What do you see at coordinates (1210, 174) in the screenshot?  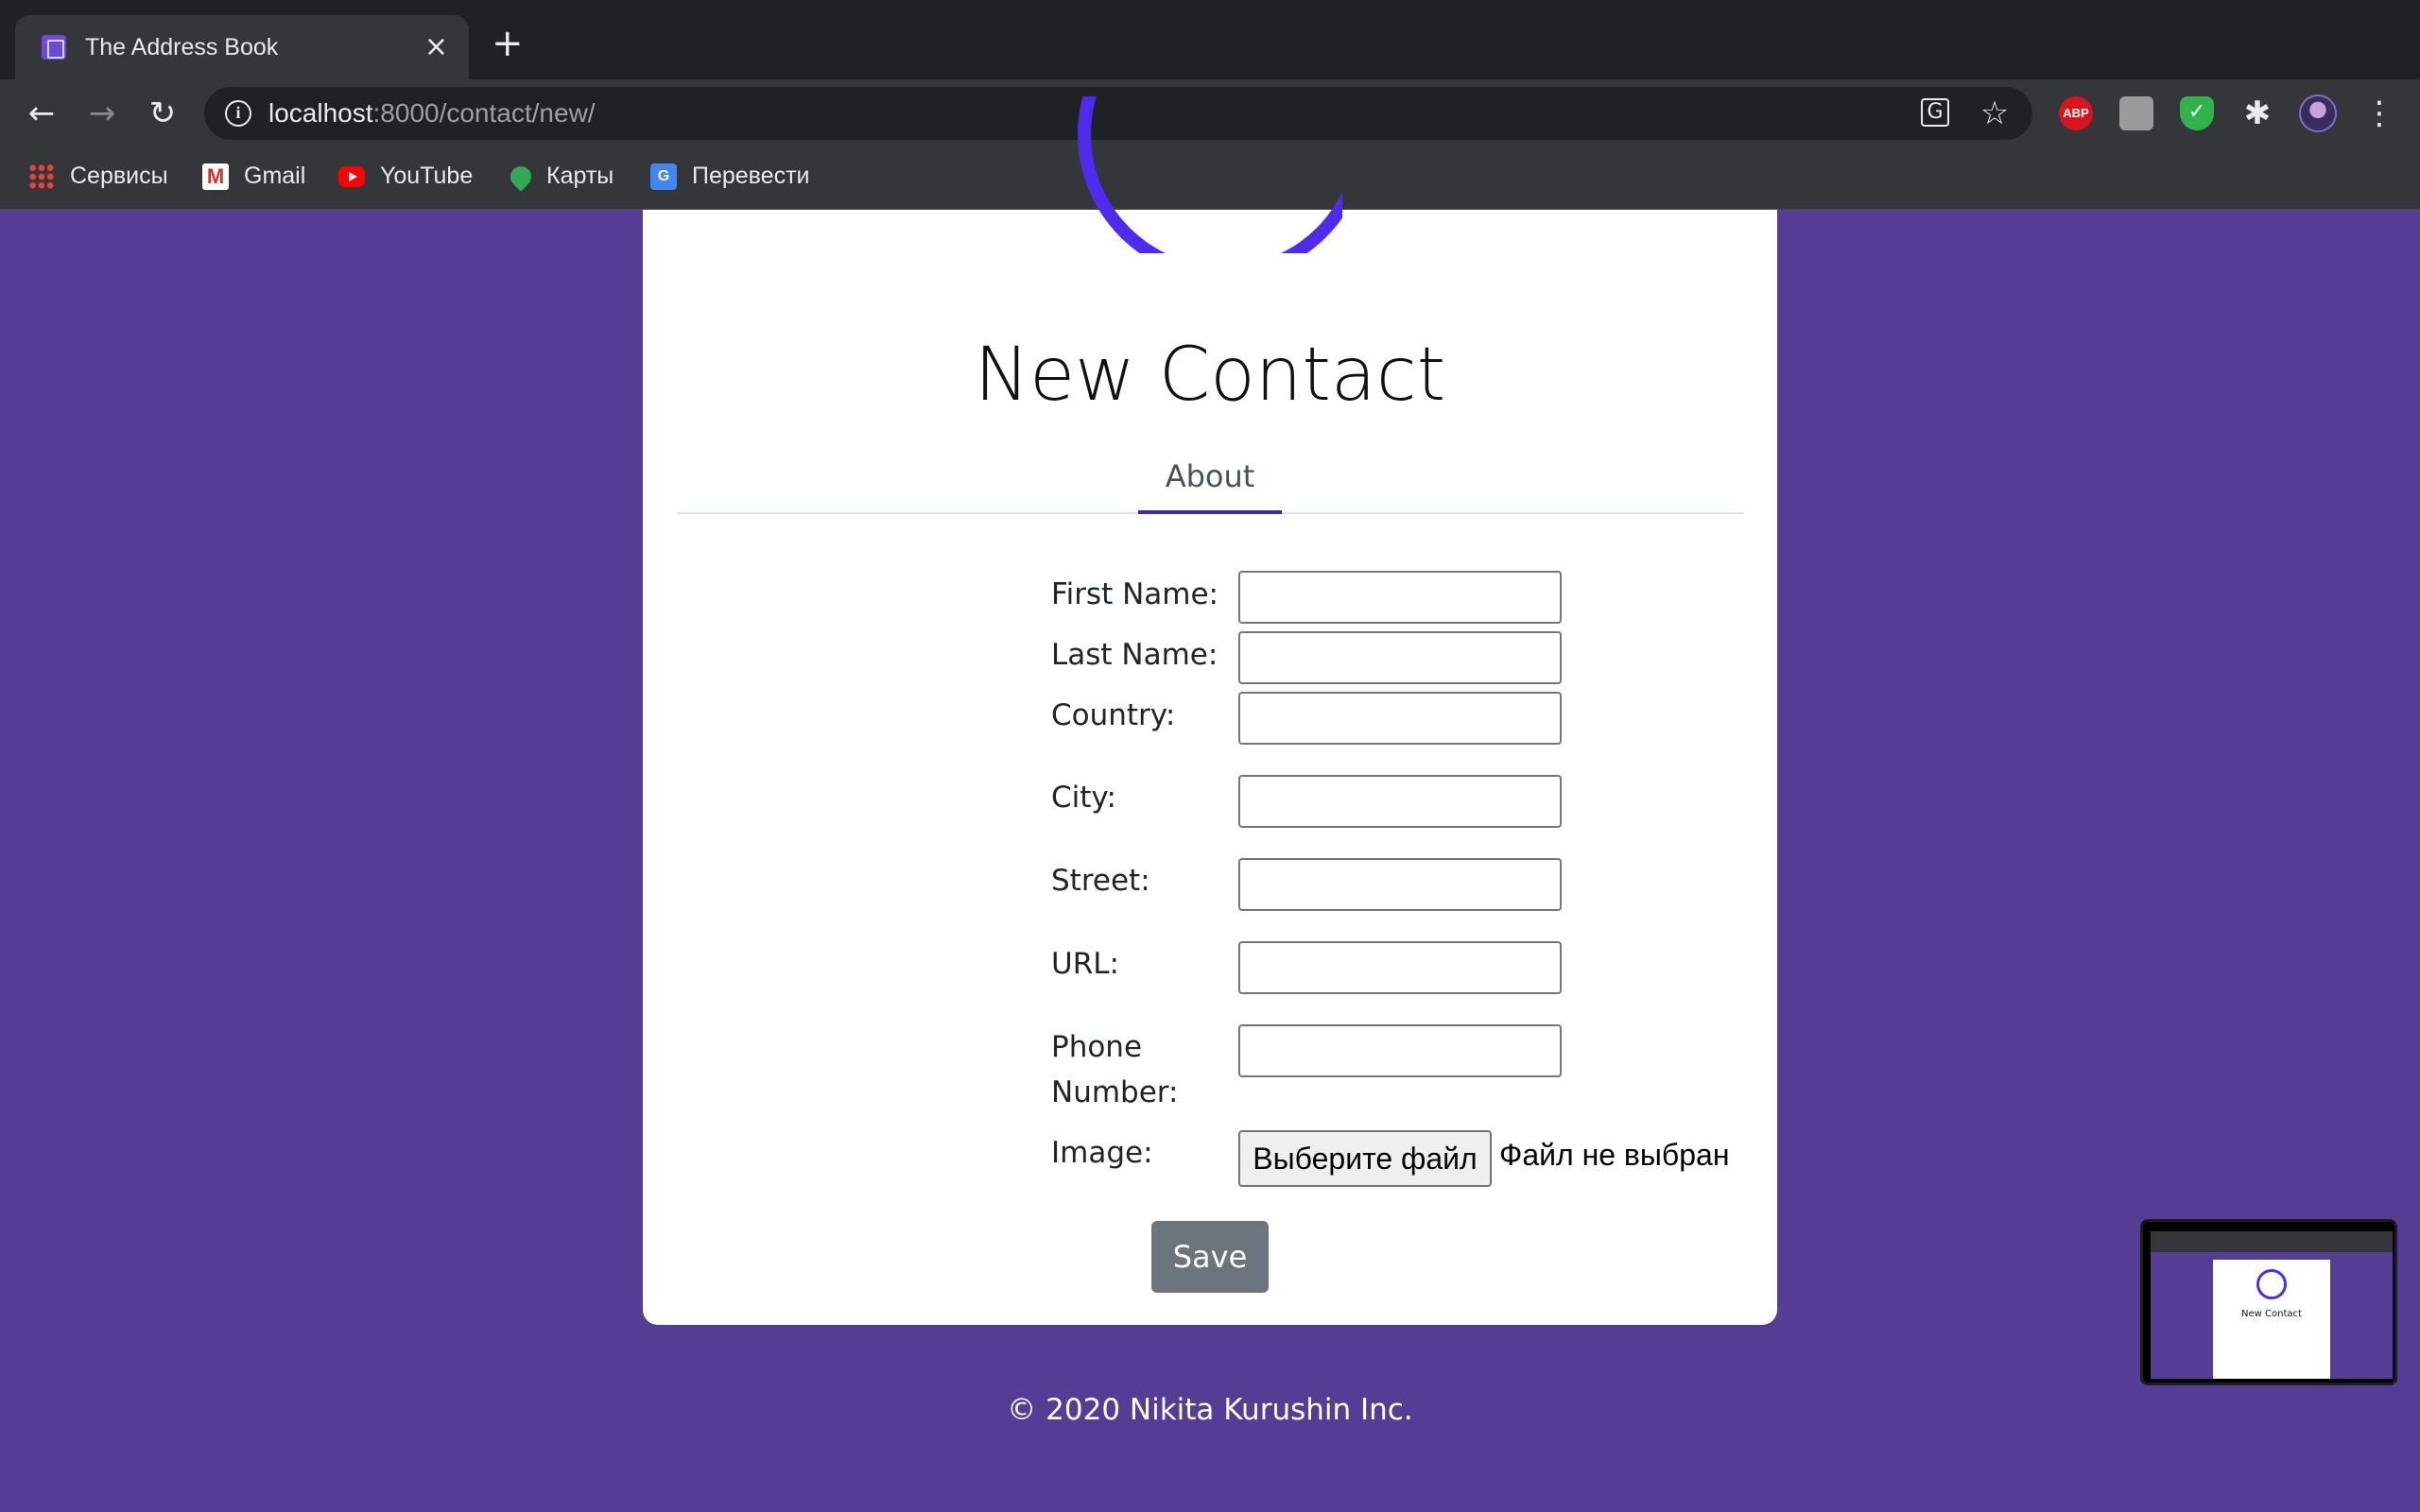 I see `avatar-circle-icon` at bounding box center [1210, 174].